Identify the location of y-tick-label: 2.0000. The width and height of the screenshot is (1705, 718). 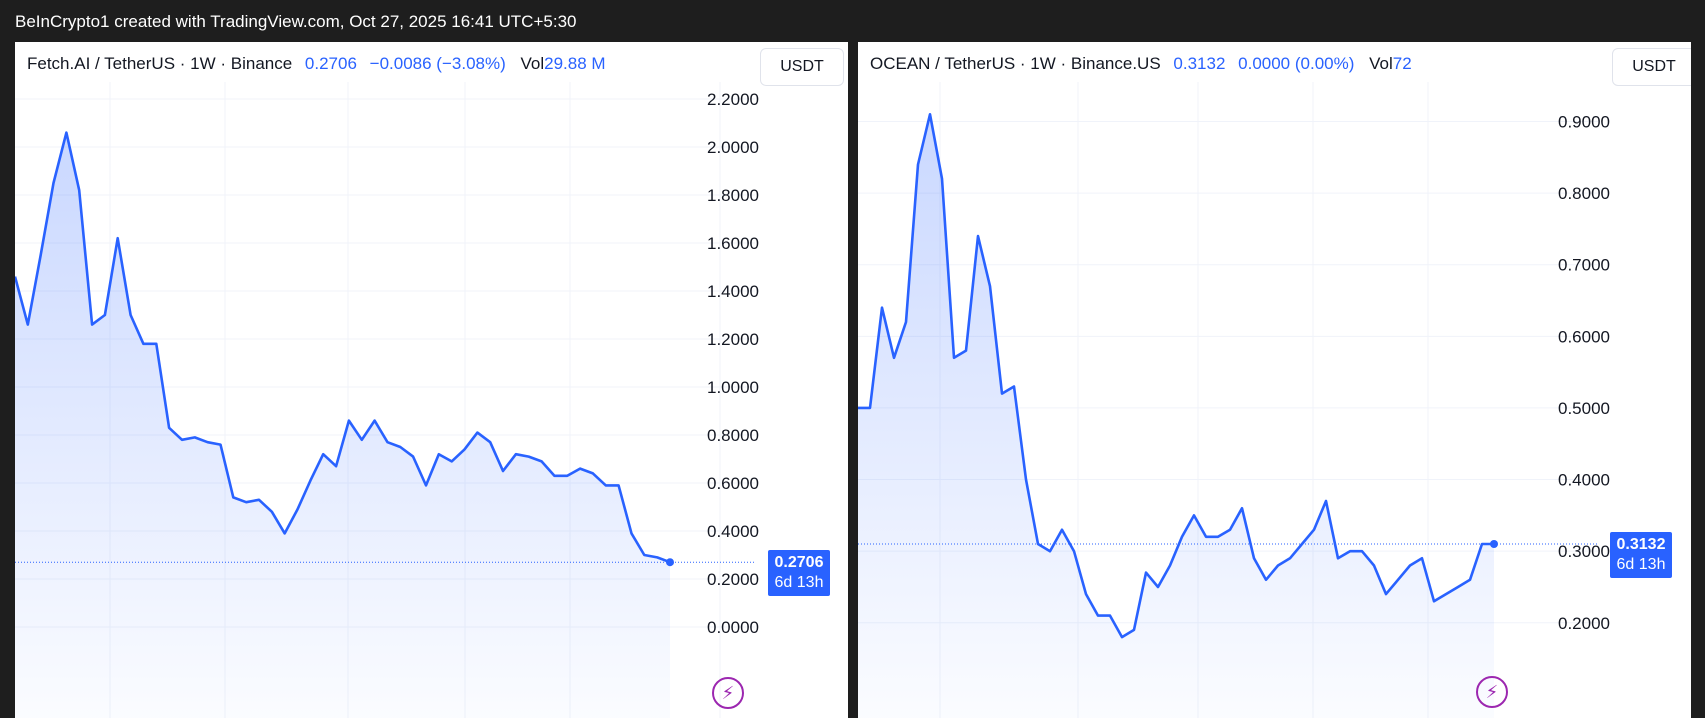
(733, 147).